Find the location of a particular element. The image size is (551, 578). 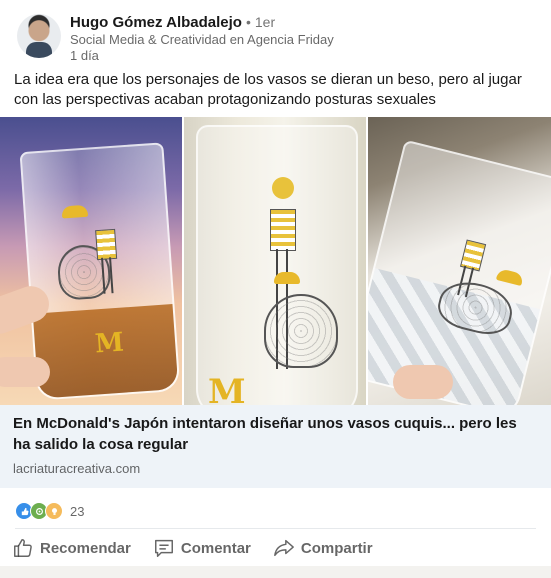

thumbs-up-icon is located at coordinates (23, 548).